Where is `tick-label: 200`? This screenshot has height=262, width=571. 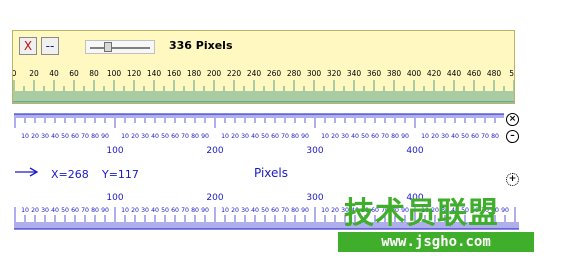 tick-label: 200 is located at coordinates (214, 73).